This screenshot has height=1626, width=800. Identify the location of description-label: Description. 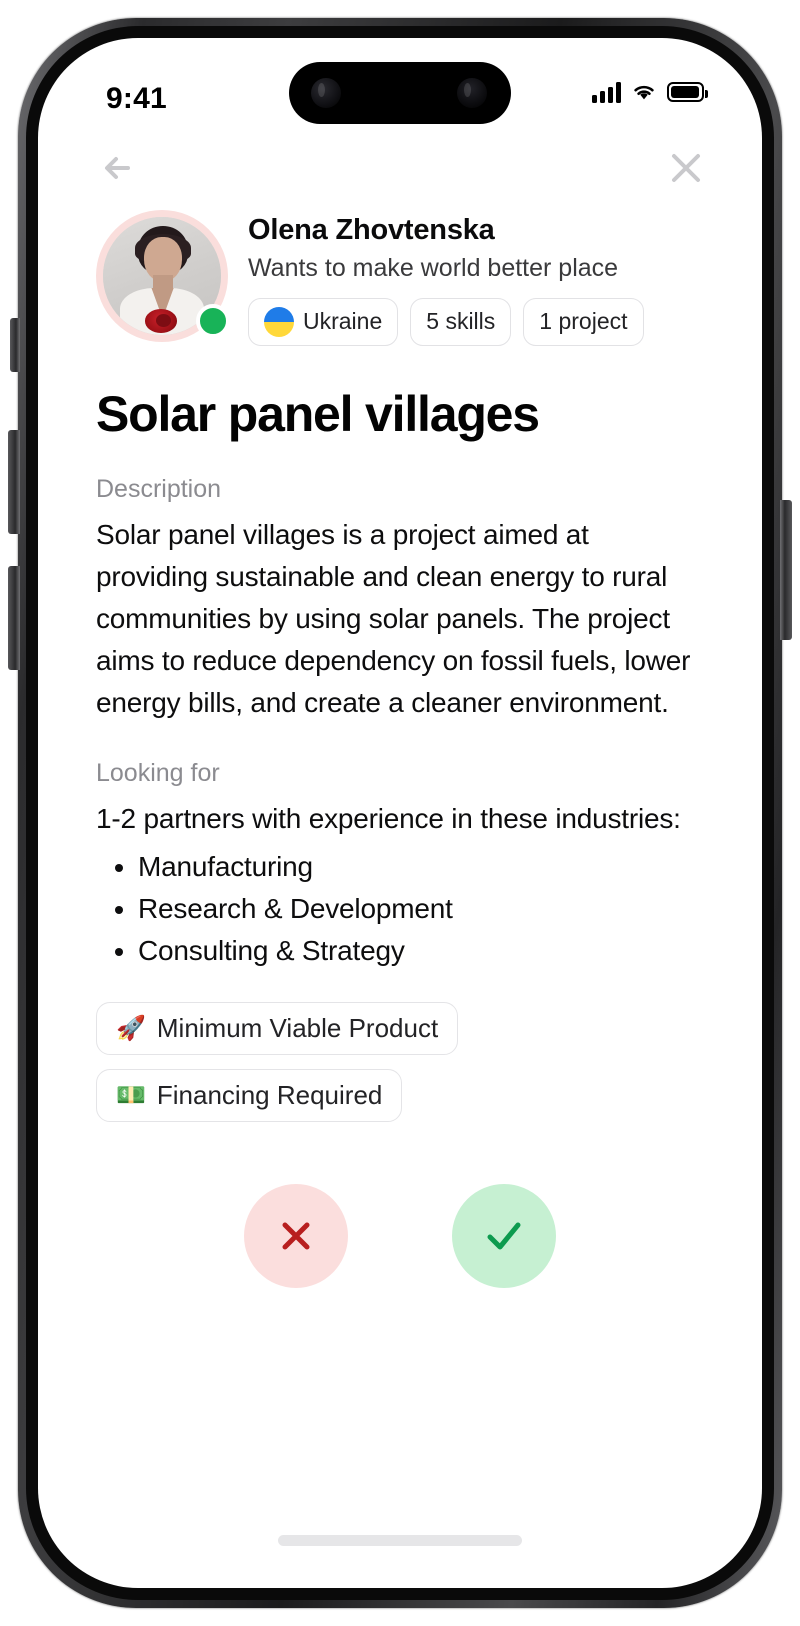
(159, 489).